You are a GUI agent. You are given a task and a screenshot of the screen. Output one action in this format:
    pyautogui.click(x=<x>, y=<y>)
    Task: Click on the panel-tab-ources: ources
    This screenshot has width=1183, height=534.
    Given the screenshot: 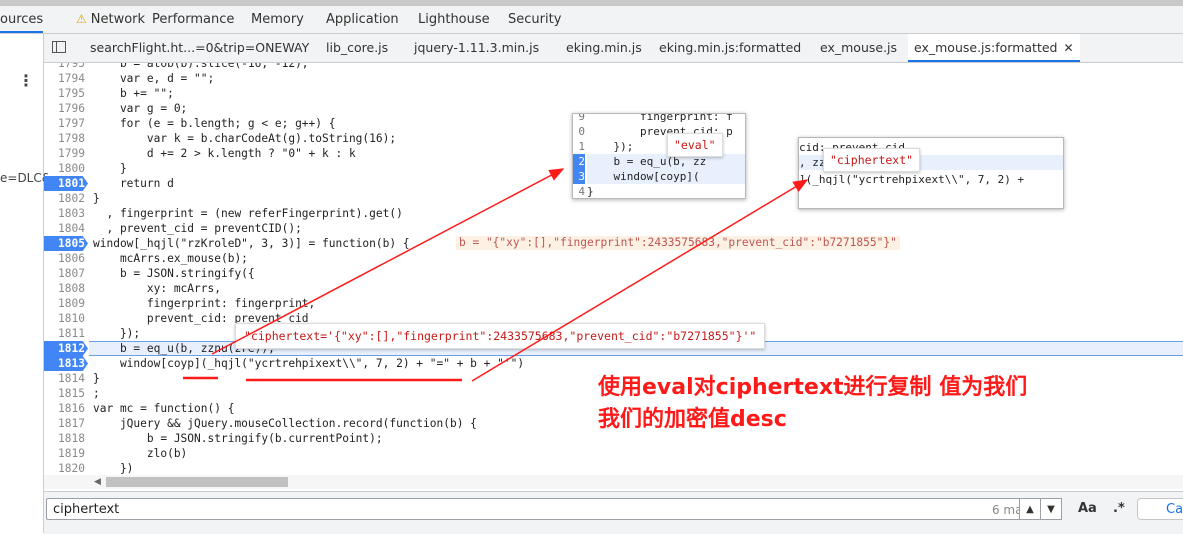 What is the action you would take?
    pyautogui.click(x=22, y=19)
    